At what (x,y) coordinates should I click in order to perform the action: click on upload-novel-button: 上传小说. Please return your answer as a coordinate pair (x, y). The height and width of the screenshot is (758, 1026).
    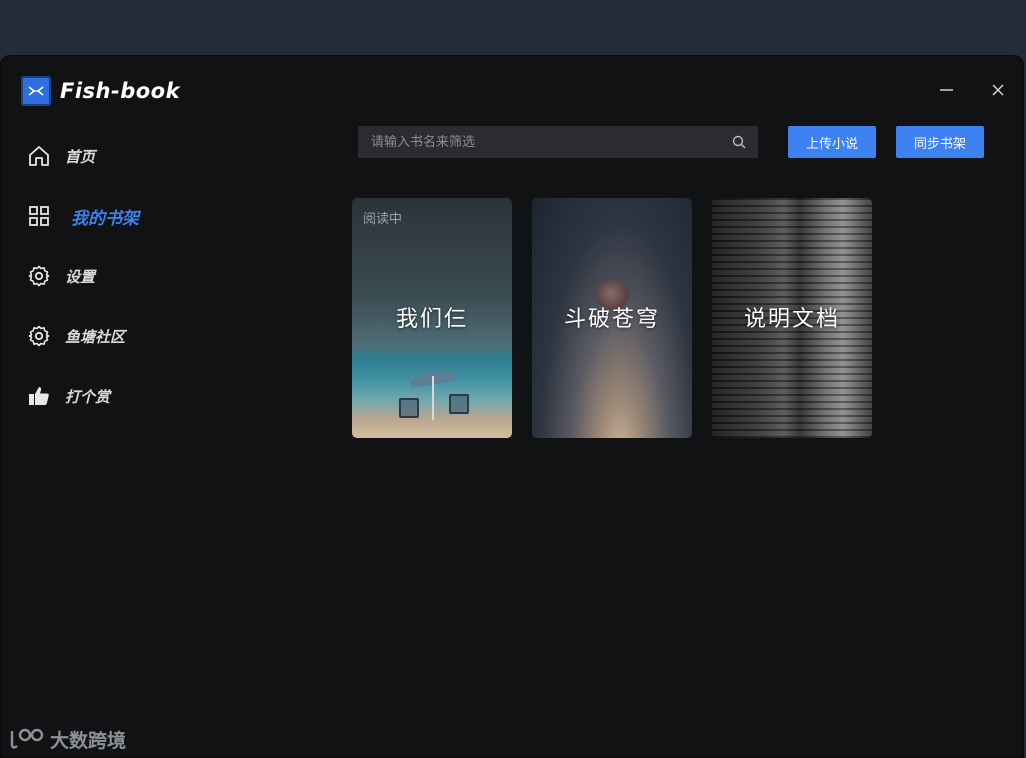
    Looking at the image, I should click on (832, 142).